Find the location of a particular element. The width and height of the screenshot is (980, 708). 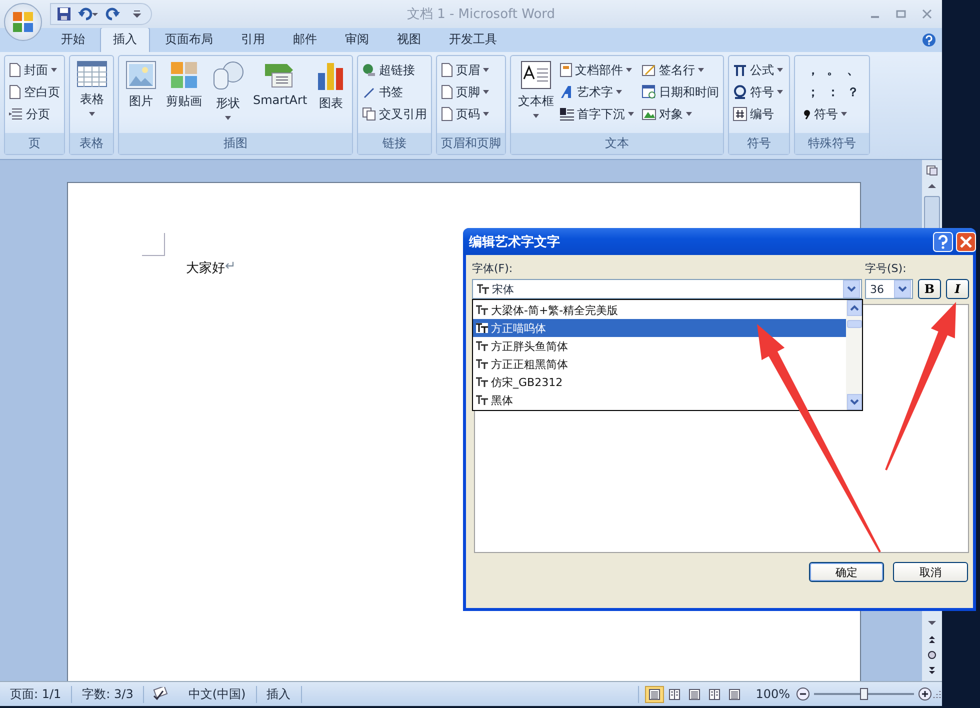

font-list-item: 方正喵呜体 is located at coordinates (659, 328).